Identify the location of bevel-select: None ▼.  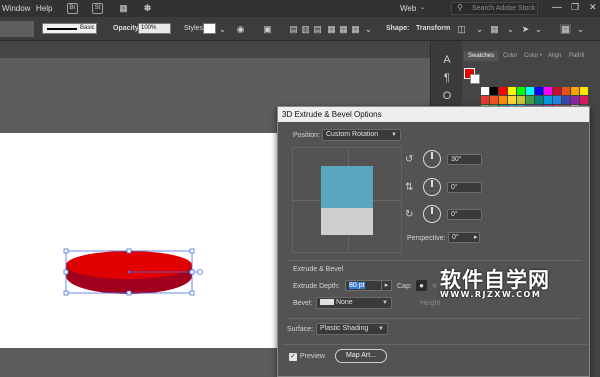
(354, 303).